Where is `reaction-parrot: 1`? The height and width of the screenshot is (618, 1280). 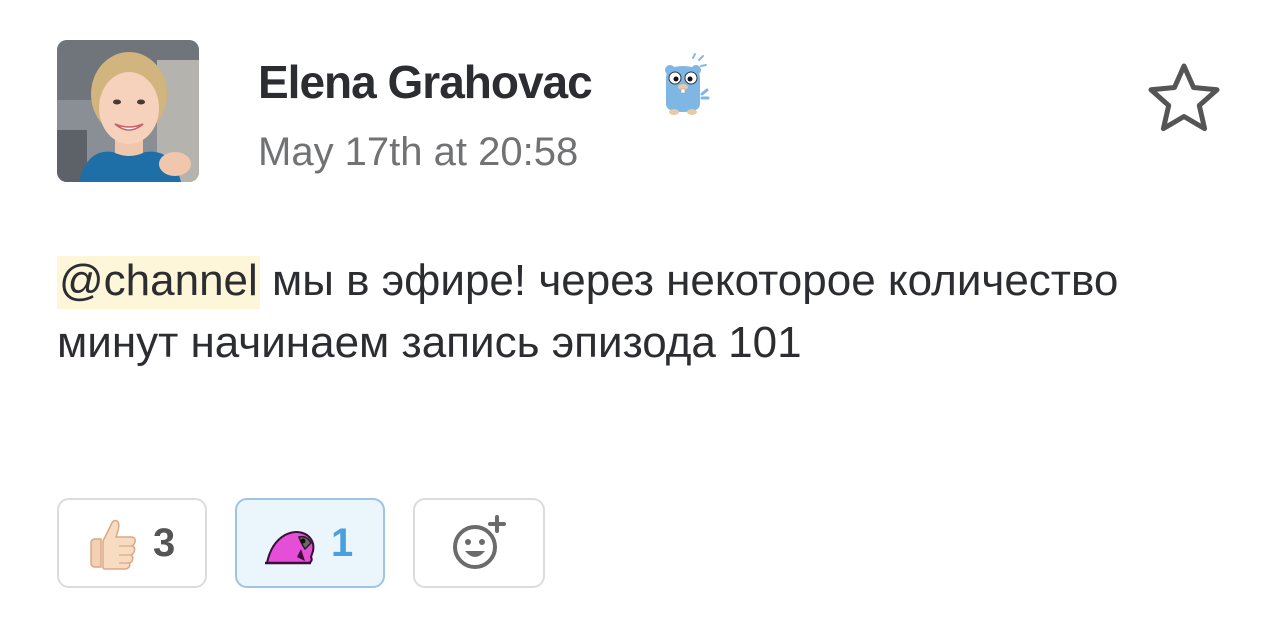
reaction-parrot: 1 is located at coordinates (310, 543).